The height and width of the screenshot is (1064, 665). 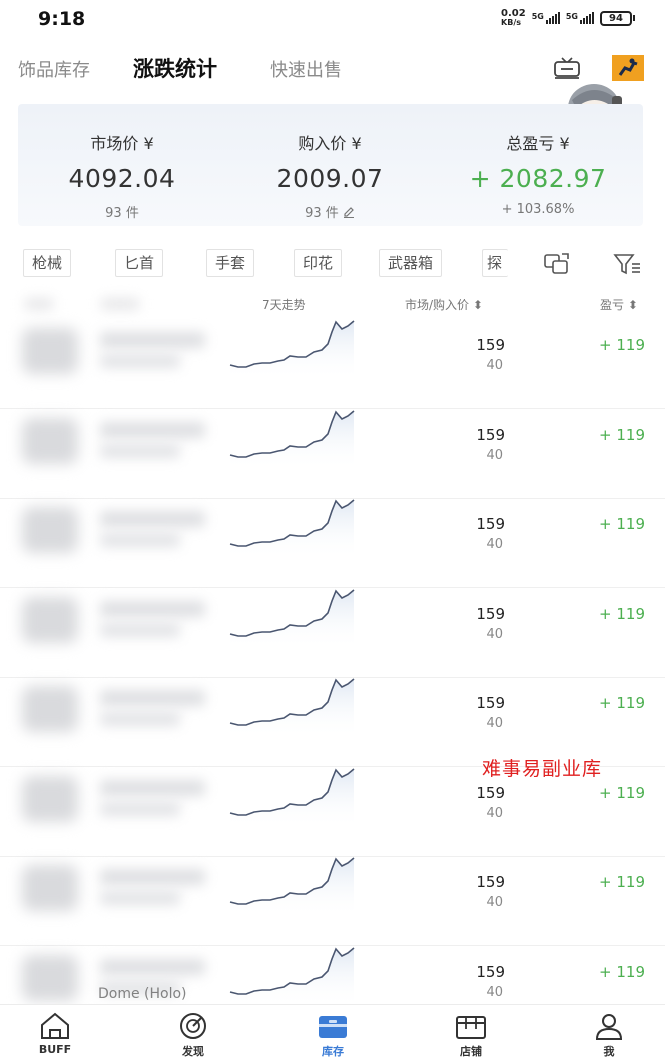 I want to click on category-chip-stickers: 印花, so click(x=318, y=263).